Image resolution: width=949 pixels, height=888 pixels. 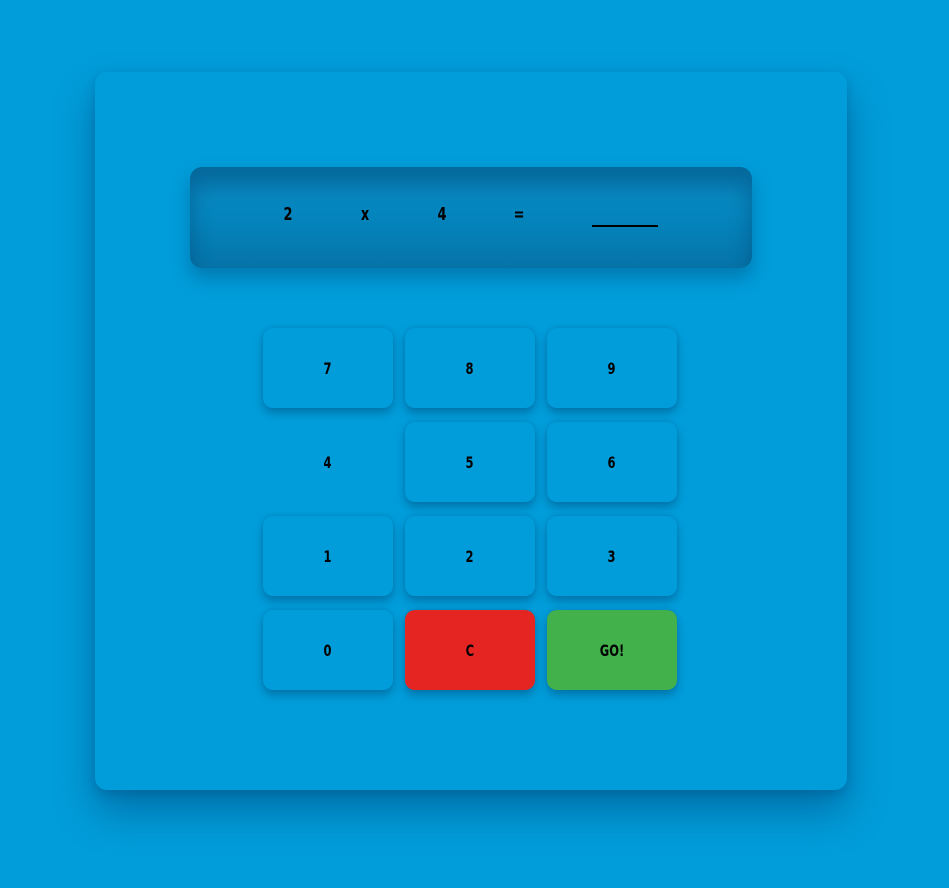 What do you see at coordinates (442, 214) in the screenshot?
I see `operand-b: 4` at bounding box center [442, 214].